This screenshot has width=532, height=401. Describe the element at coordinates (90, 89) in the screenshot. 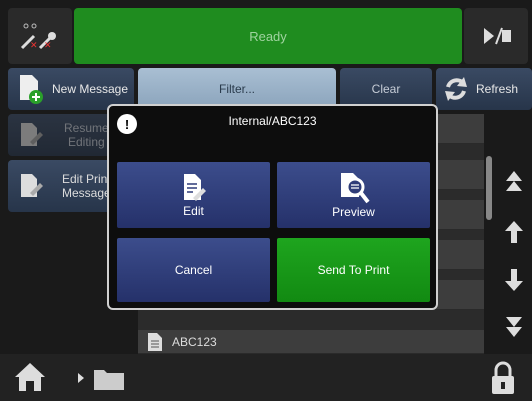

I see `new-message-label: New Message` at that location.